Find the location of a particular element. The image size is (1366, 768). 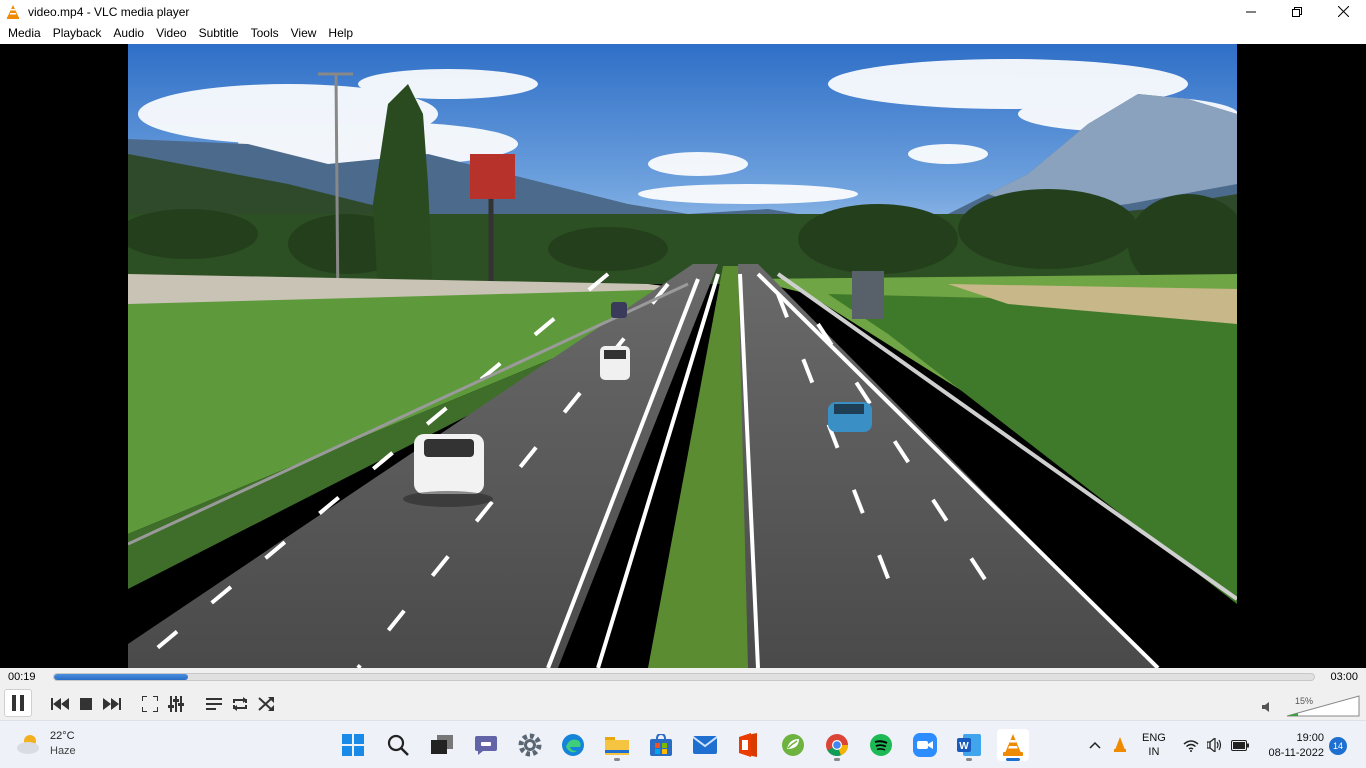

close-icon is located at coordinates (1343, 11).